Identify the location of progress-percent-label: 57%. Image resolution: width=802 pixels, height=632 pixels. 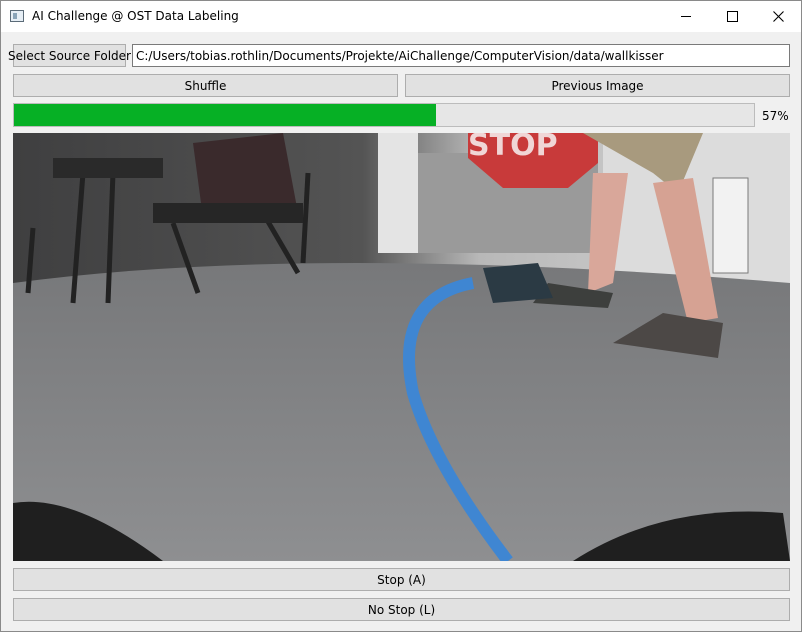
(775, 116).